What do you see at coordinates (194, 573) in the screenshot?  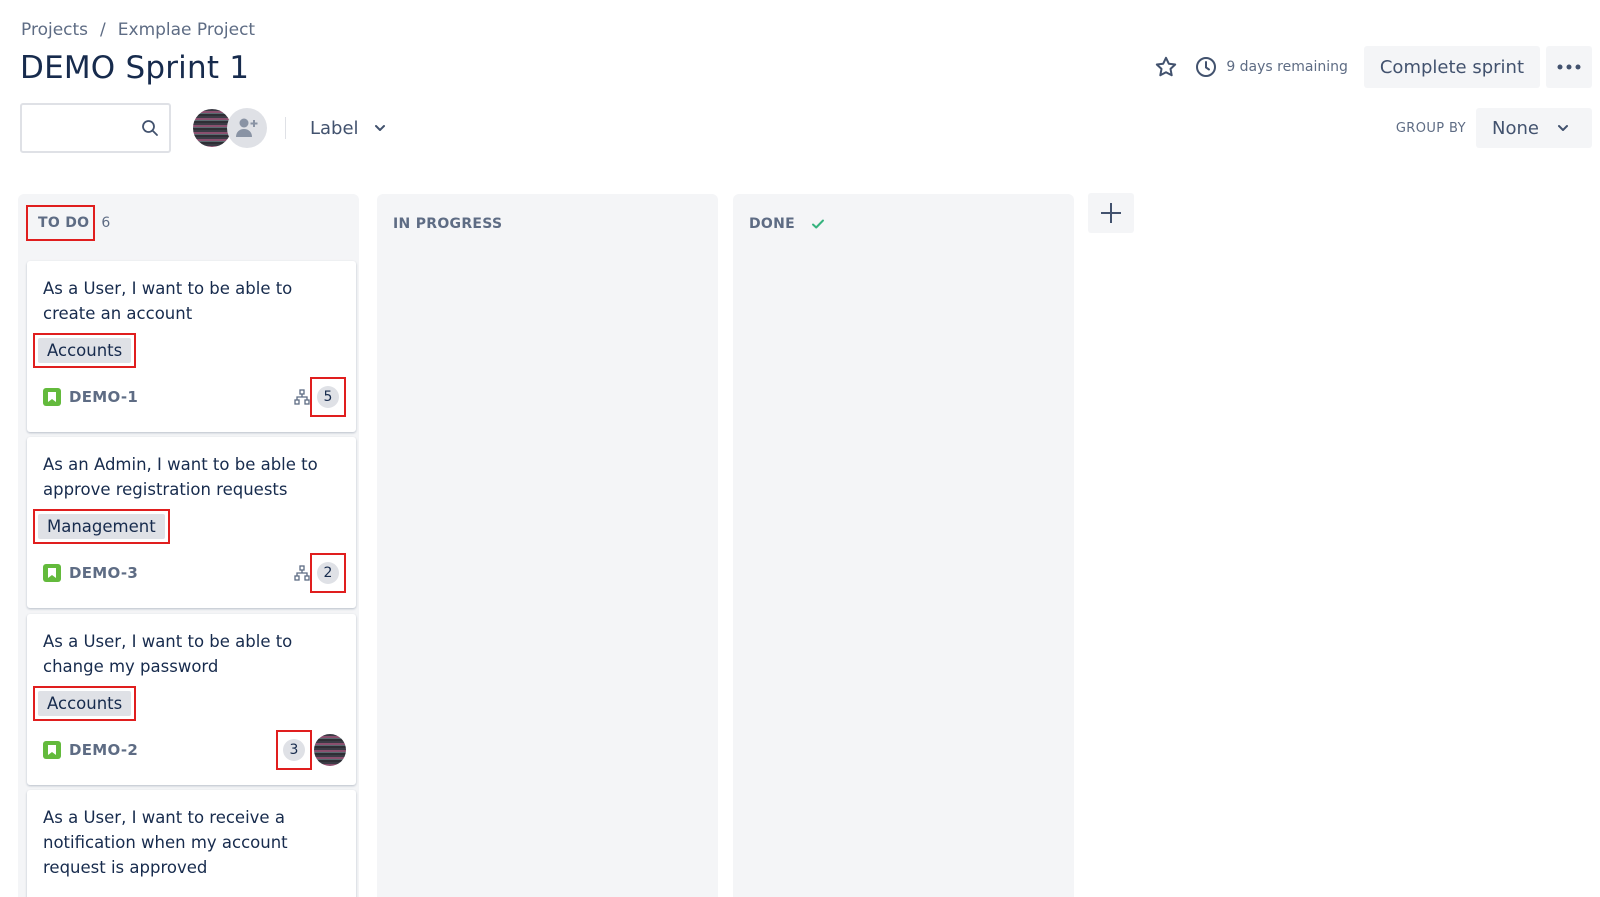 I see `issue-card-footer: DEMO-3 2` at bounding box center [194, 573].